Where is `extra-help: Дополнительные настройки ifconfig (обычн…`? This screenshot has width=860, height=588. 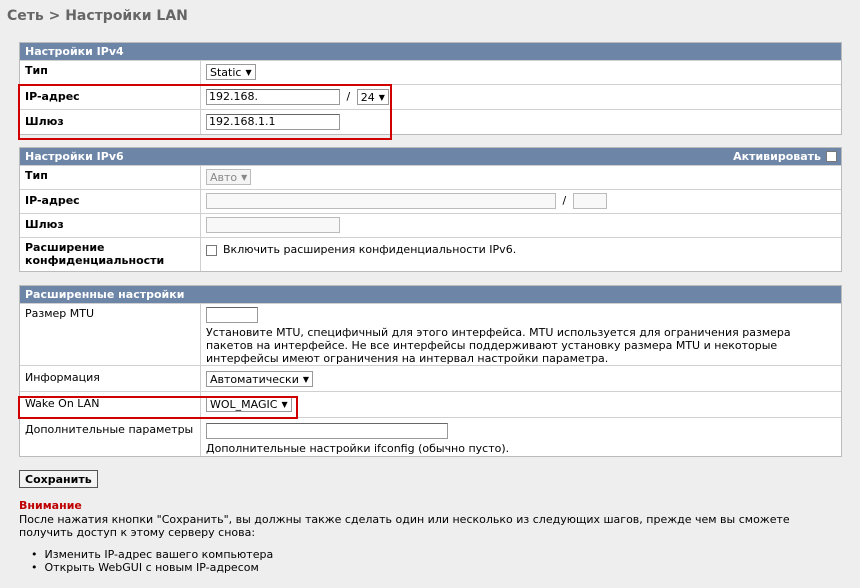 extra-help: Дополнительные настройки ifconfig (обычн… is located at coordinates (358, 448).